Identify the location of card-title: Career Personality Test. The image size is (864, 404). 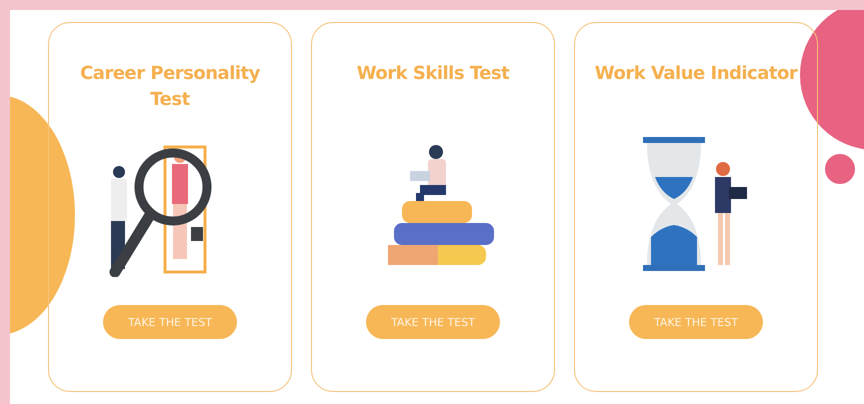
(170, 87).